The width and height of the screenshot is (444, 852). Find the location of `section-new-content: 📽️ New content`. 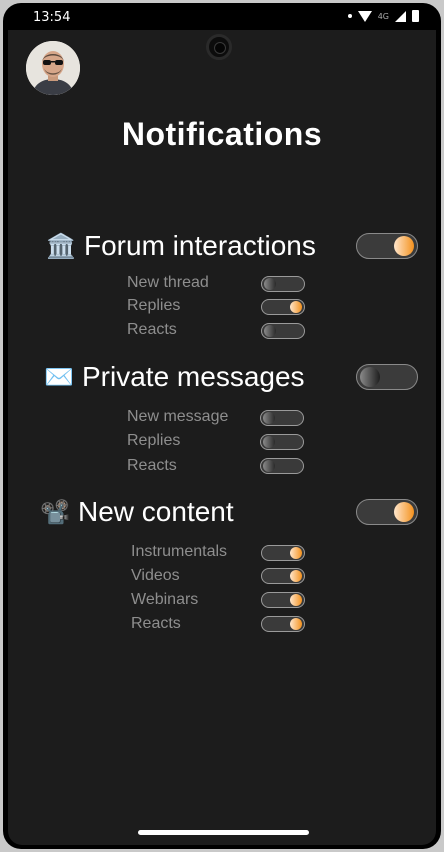

section-new-content: 📽️ New content is located at coordinates (137, 512).